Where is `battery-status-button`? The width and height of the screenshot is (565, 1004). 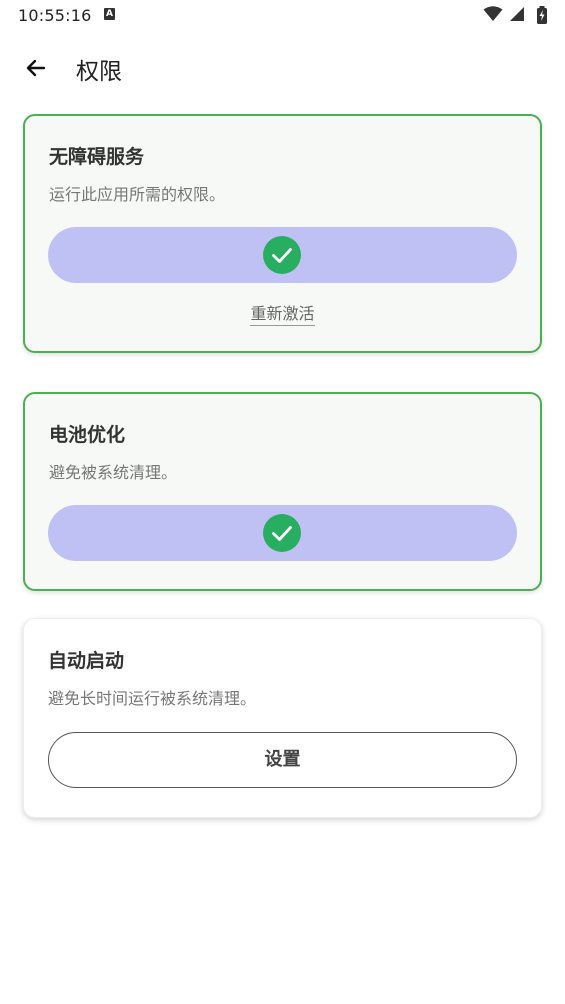 battery-status-button is located at coordinates (282, 533).